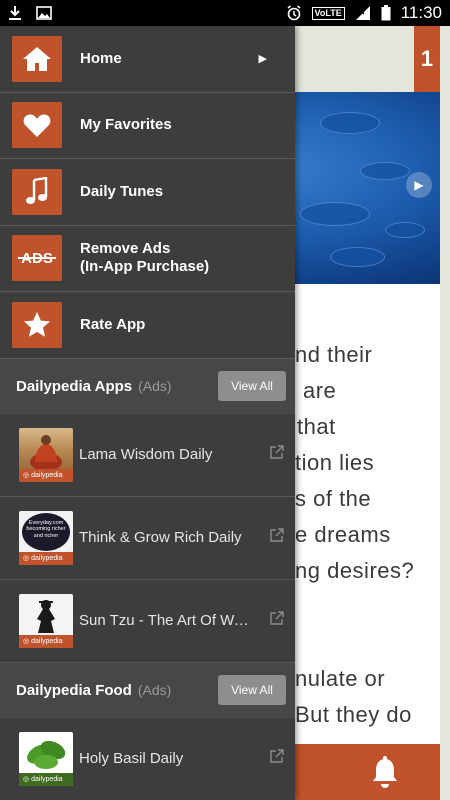  Describe the element at coordinates (355, 570) in the screenshot. I see `article-line: ng desires?` at that location.